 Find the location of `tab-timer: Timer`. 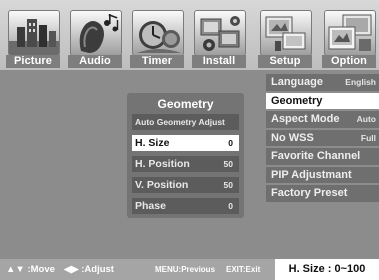

tab-timer: Timer is located at coordinates (157, 39).